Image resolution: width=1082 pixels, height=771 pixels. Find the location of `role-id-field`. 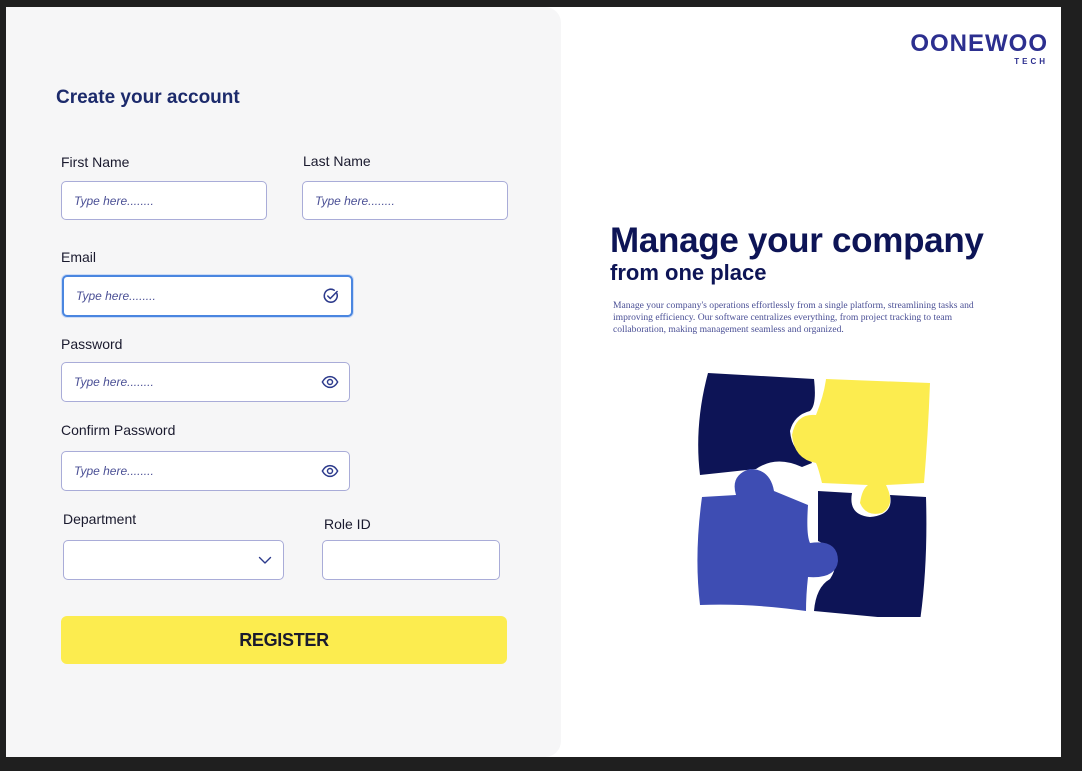

role-id-field is located at coordinates (411, 560).